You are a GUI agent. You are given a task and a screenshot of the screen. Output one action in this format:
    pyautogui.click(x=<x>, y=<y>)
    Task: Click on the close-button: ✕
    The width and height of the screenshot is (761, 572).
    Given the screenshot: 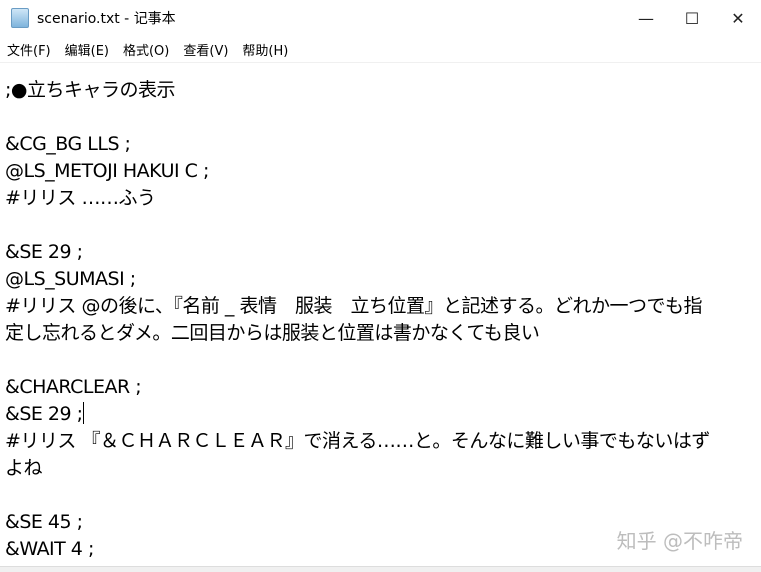 What is the action you would take?
    pyautogui.click(x=738, y=18)
    